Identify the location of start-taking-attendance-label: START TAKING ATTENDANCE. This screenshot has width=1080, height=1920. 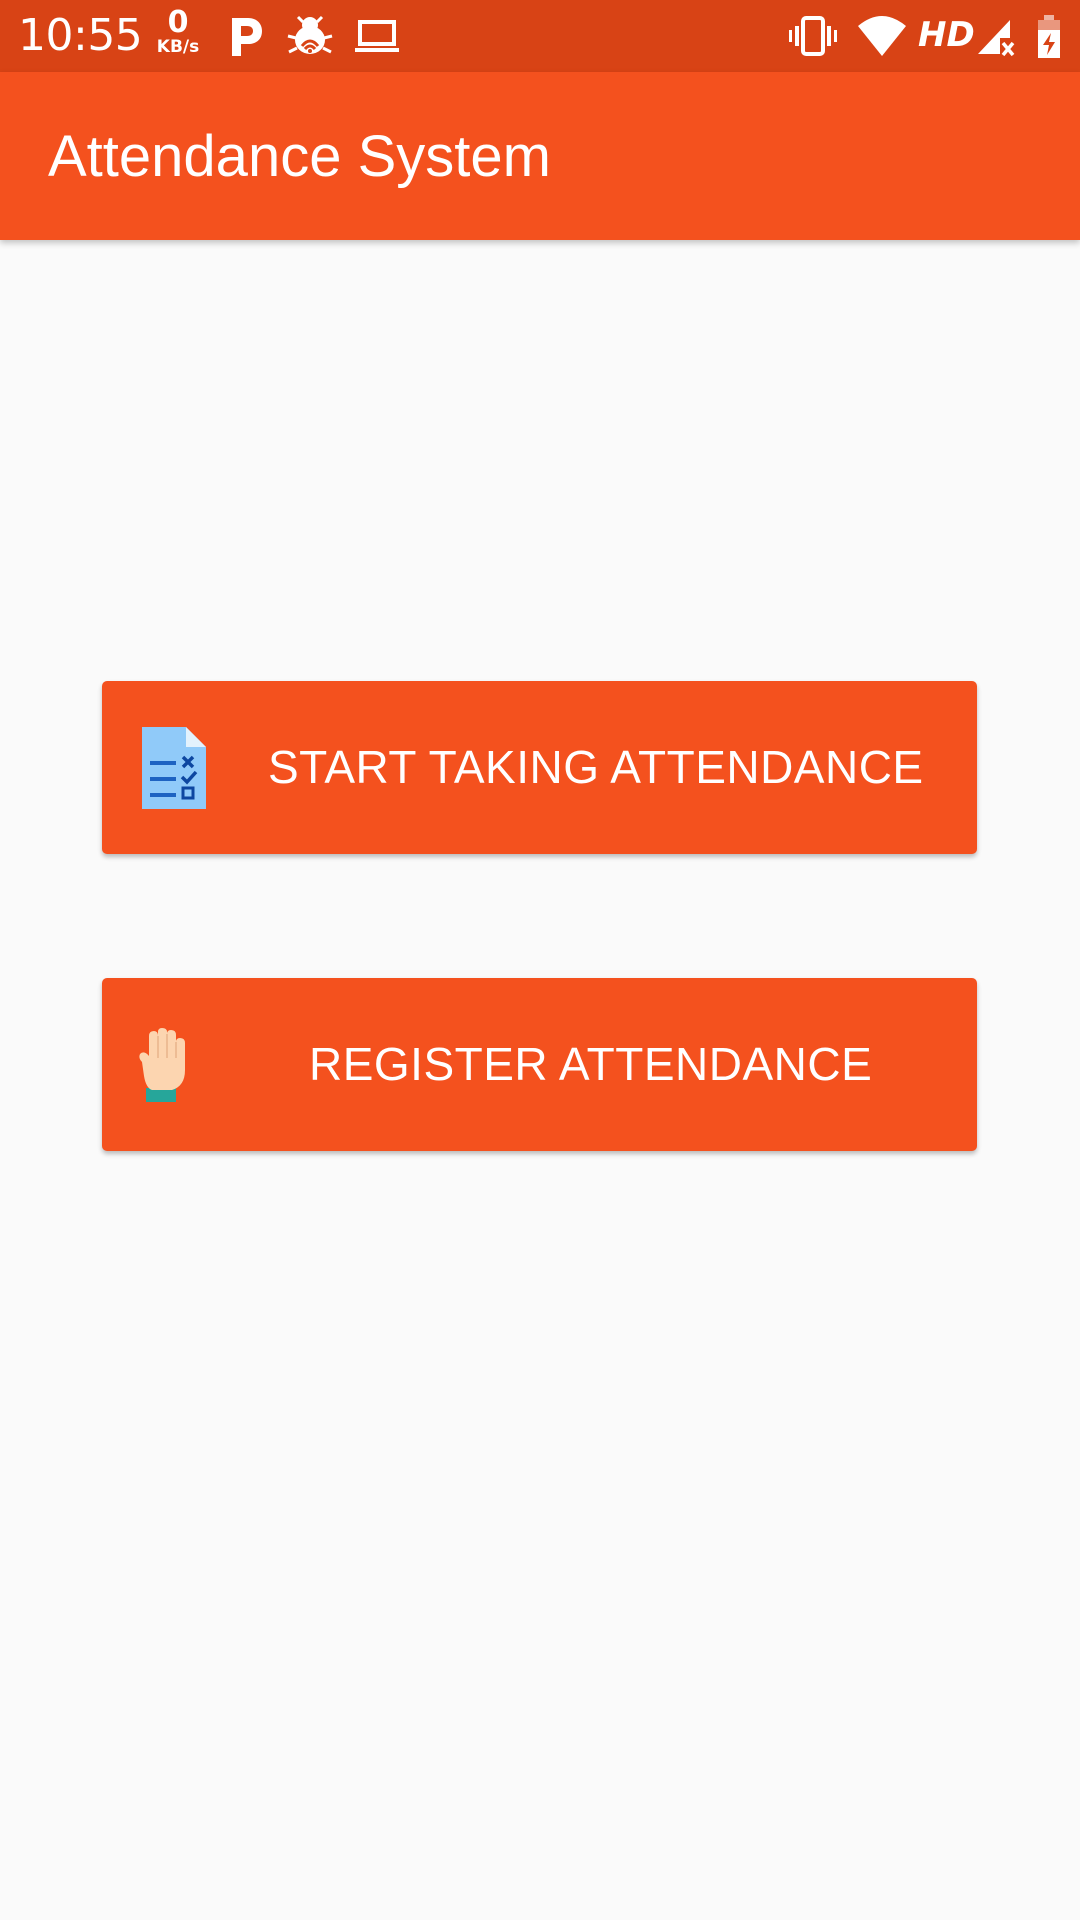
(596, 767).